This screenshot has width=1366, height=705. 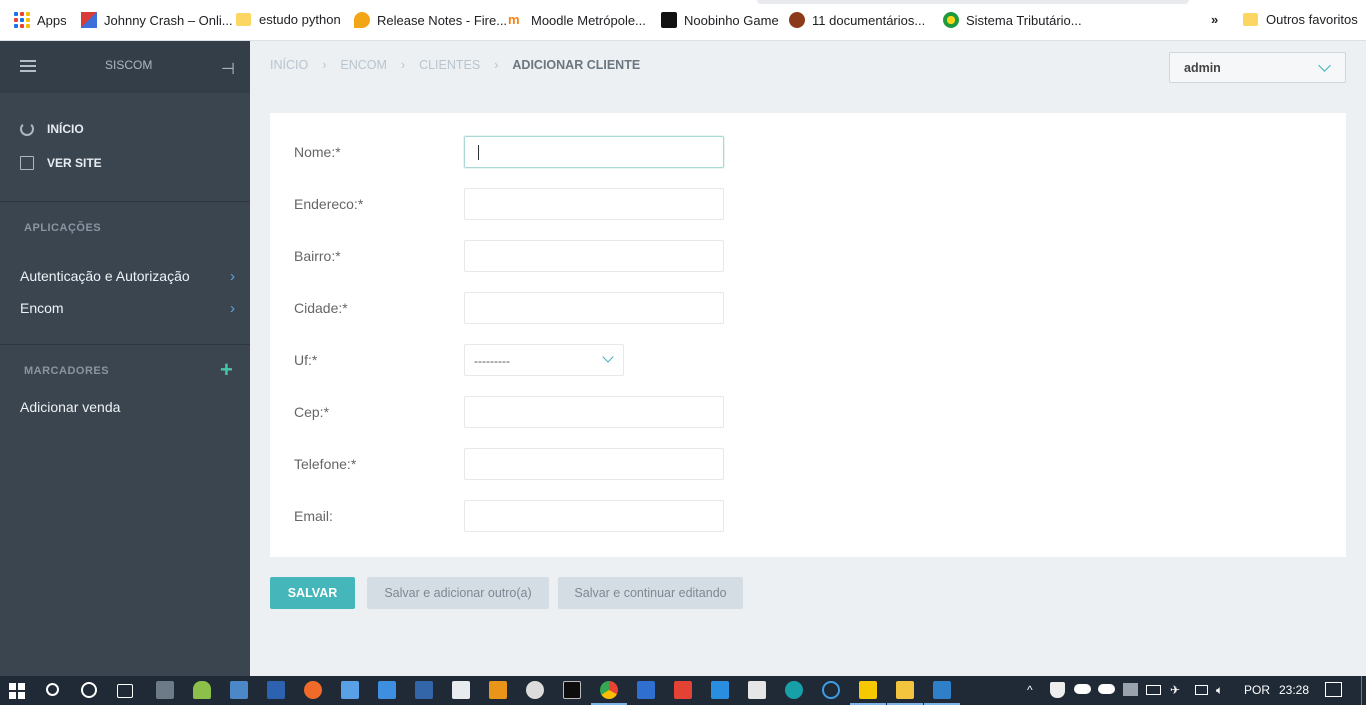 What do you see at coordinates (544, 360) in the screenshot?
I see `uf-select: ---------` at bounding box center [544, 360].